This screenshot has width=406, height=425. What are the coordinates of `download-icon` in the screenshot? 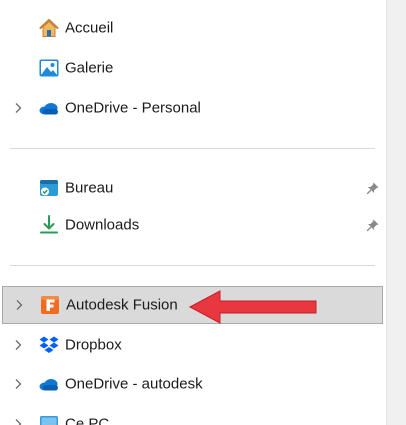 It's located at (49, 224).